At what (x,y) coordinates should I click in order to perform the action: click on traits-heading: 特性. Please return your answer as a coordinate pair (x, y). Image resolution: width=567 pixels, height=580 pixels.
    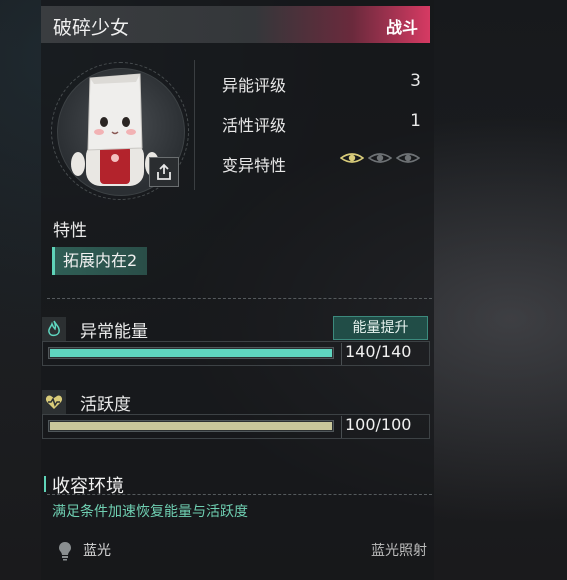
    Looking at the image, I should click on (70, 231).